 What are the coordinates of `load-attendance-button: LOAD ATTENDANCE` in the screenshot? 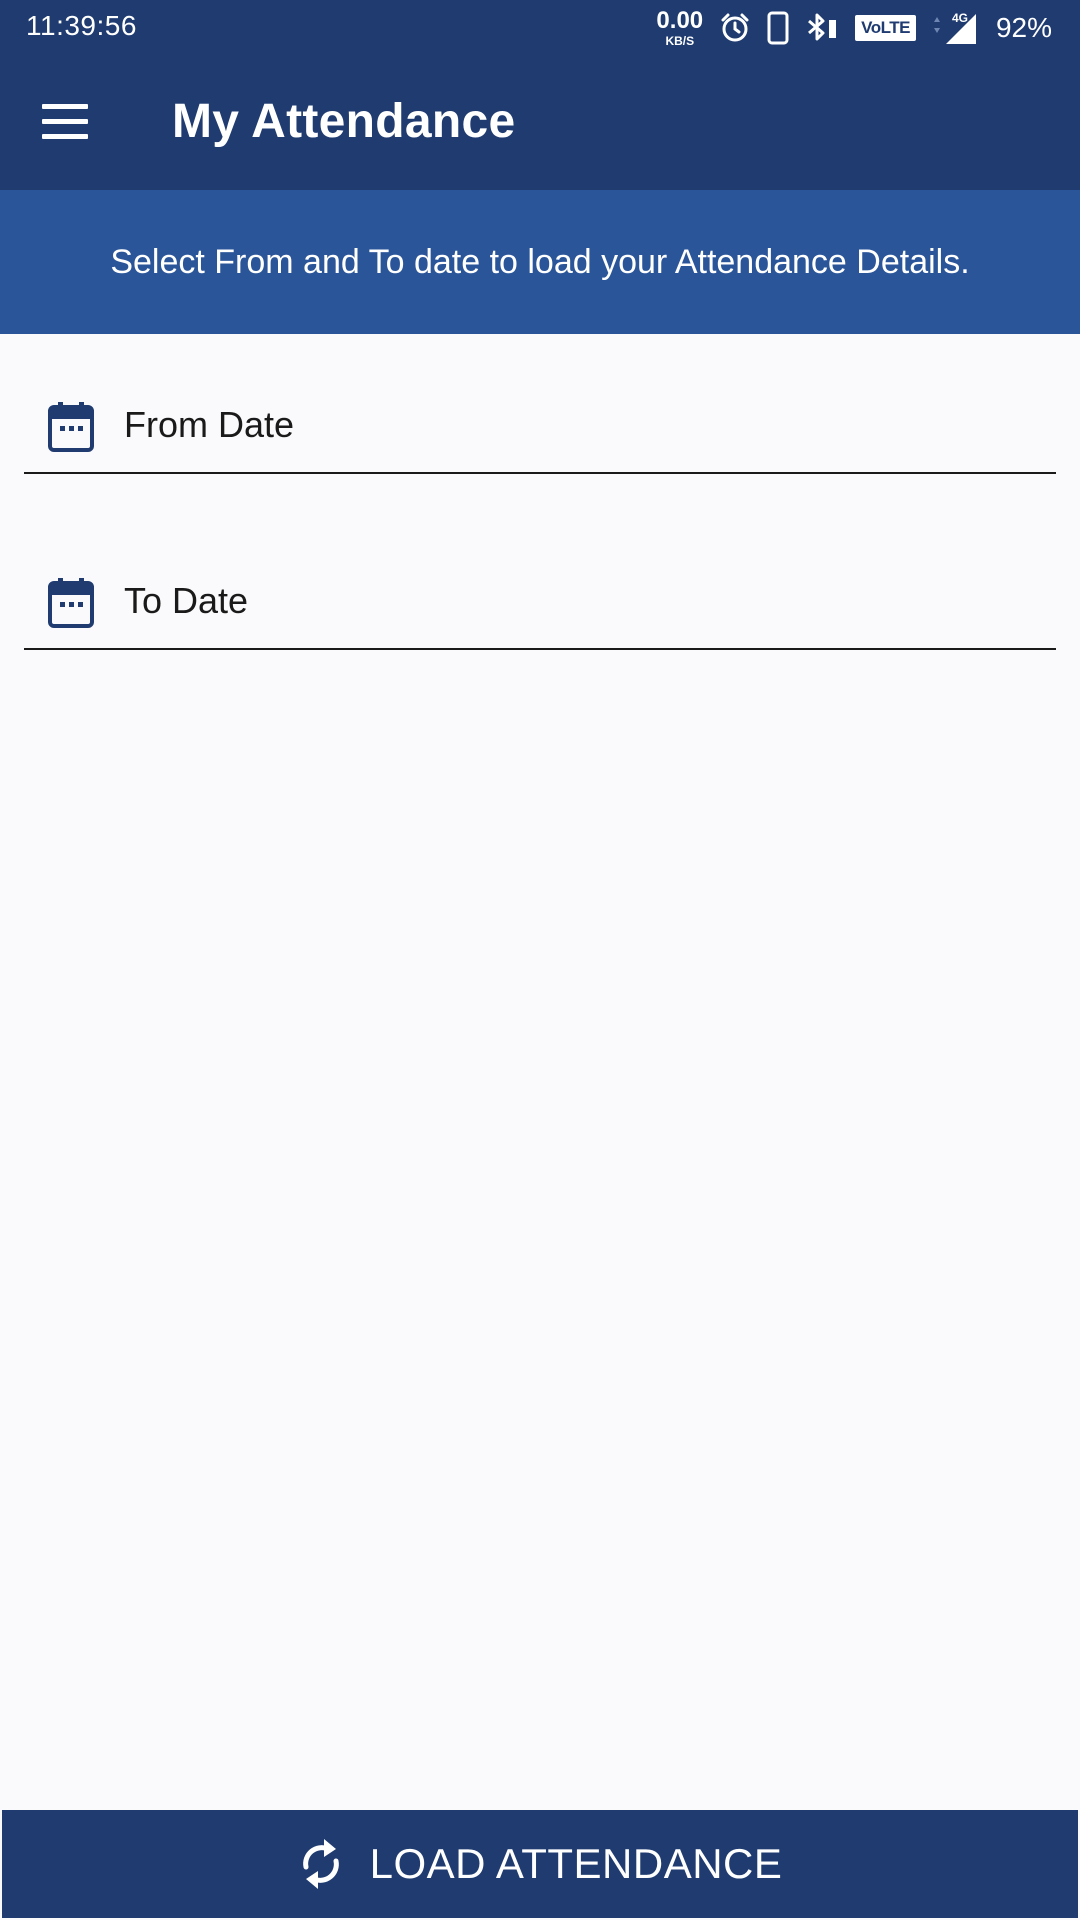 It's located at (540, 1864).